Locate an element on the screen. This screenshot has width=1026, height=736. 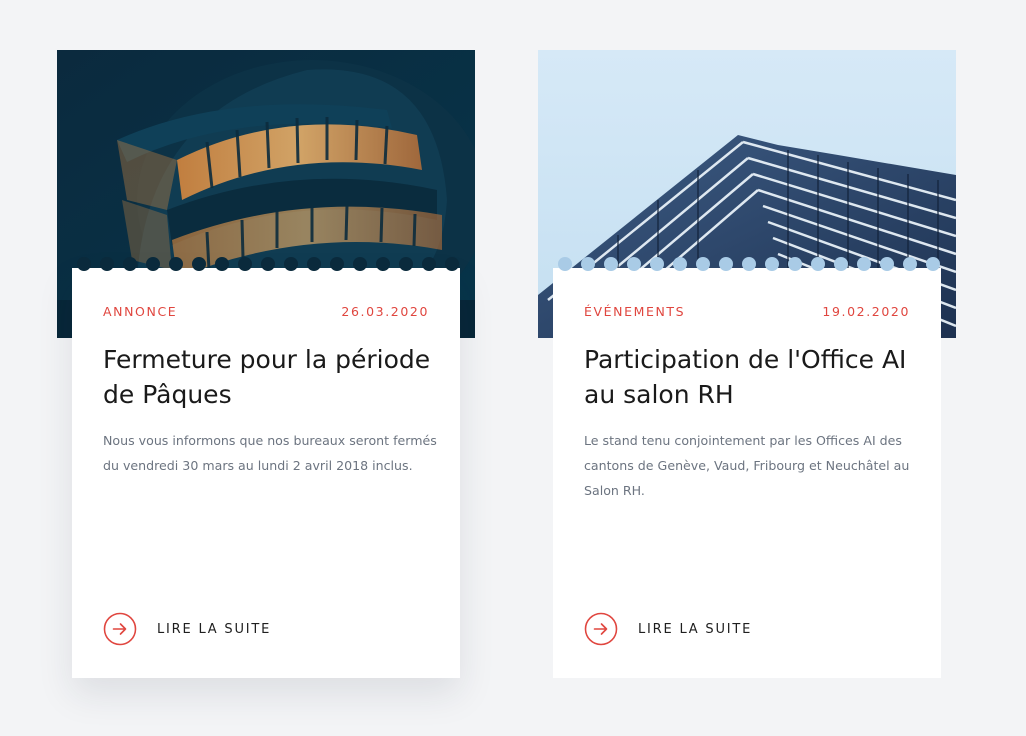
category-label: ÉVÉNEMENTS is located at coordinates (634, 311).